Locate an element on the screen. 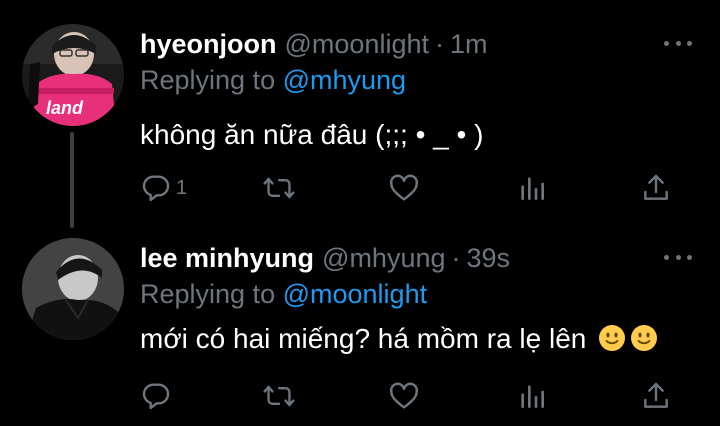 The image size is (720, 426). avatar-hyeonjoon: land is located at coordinates (73, 75).